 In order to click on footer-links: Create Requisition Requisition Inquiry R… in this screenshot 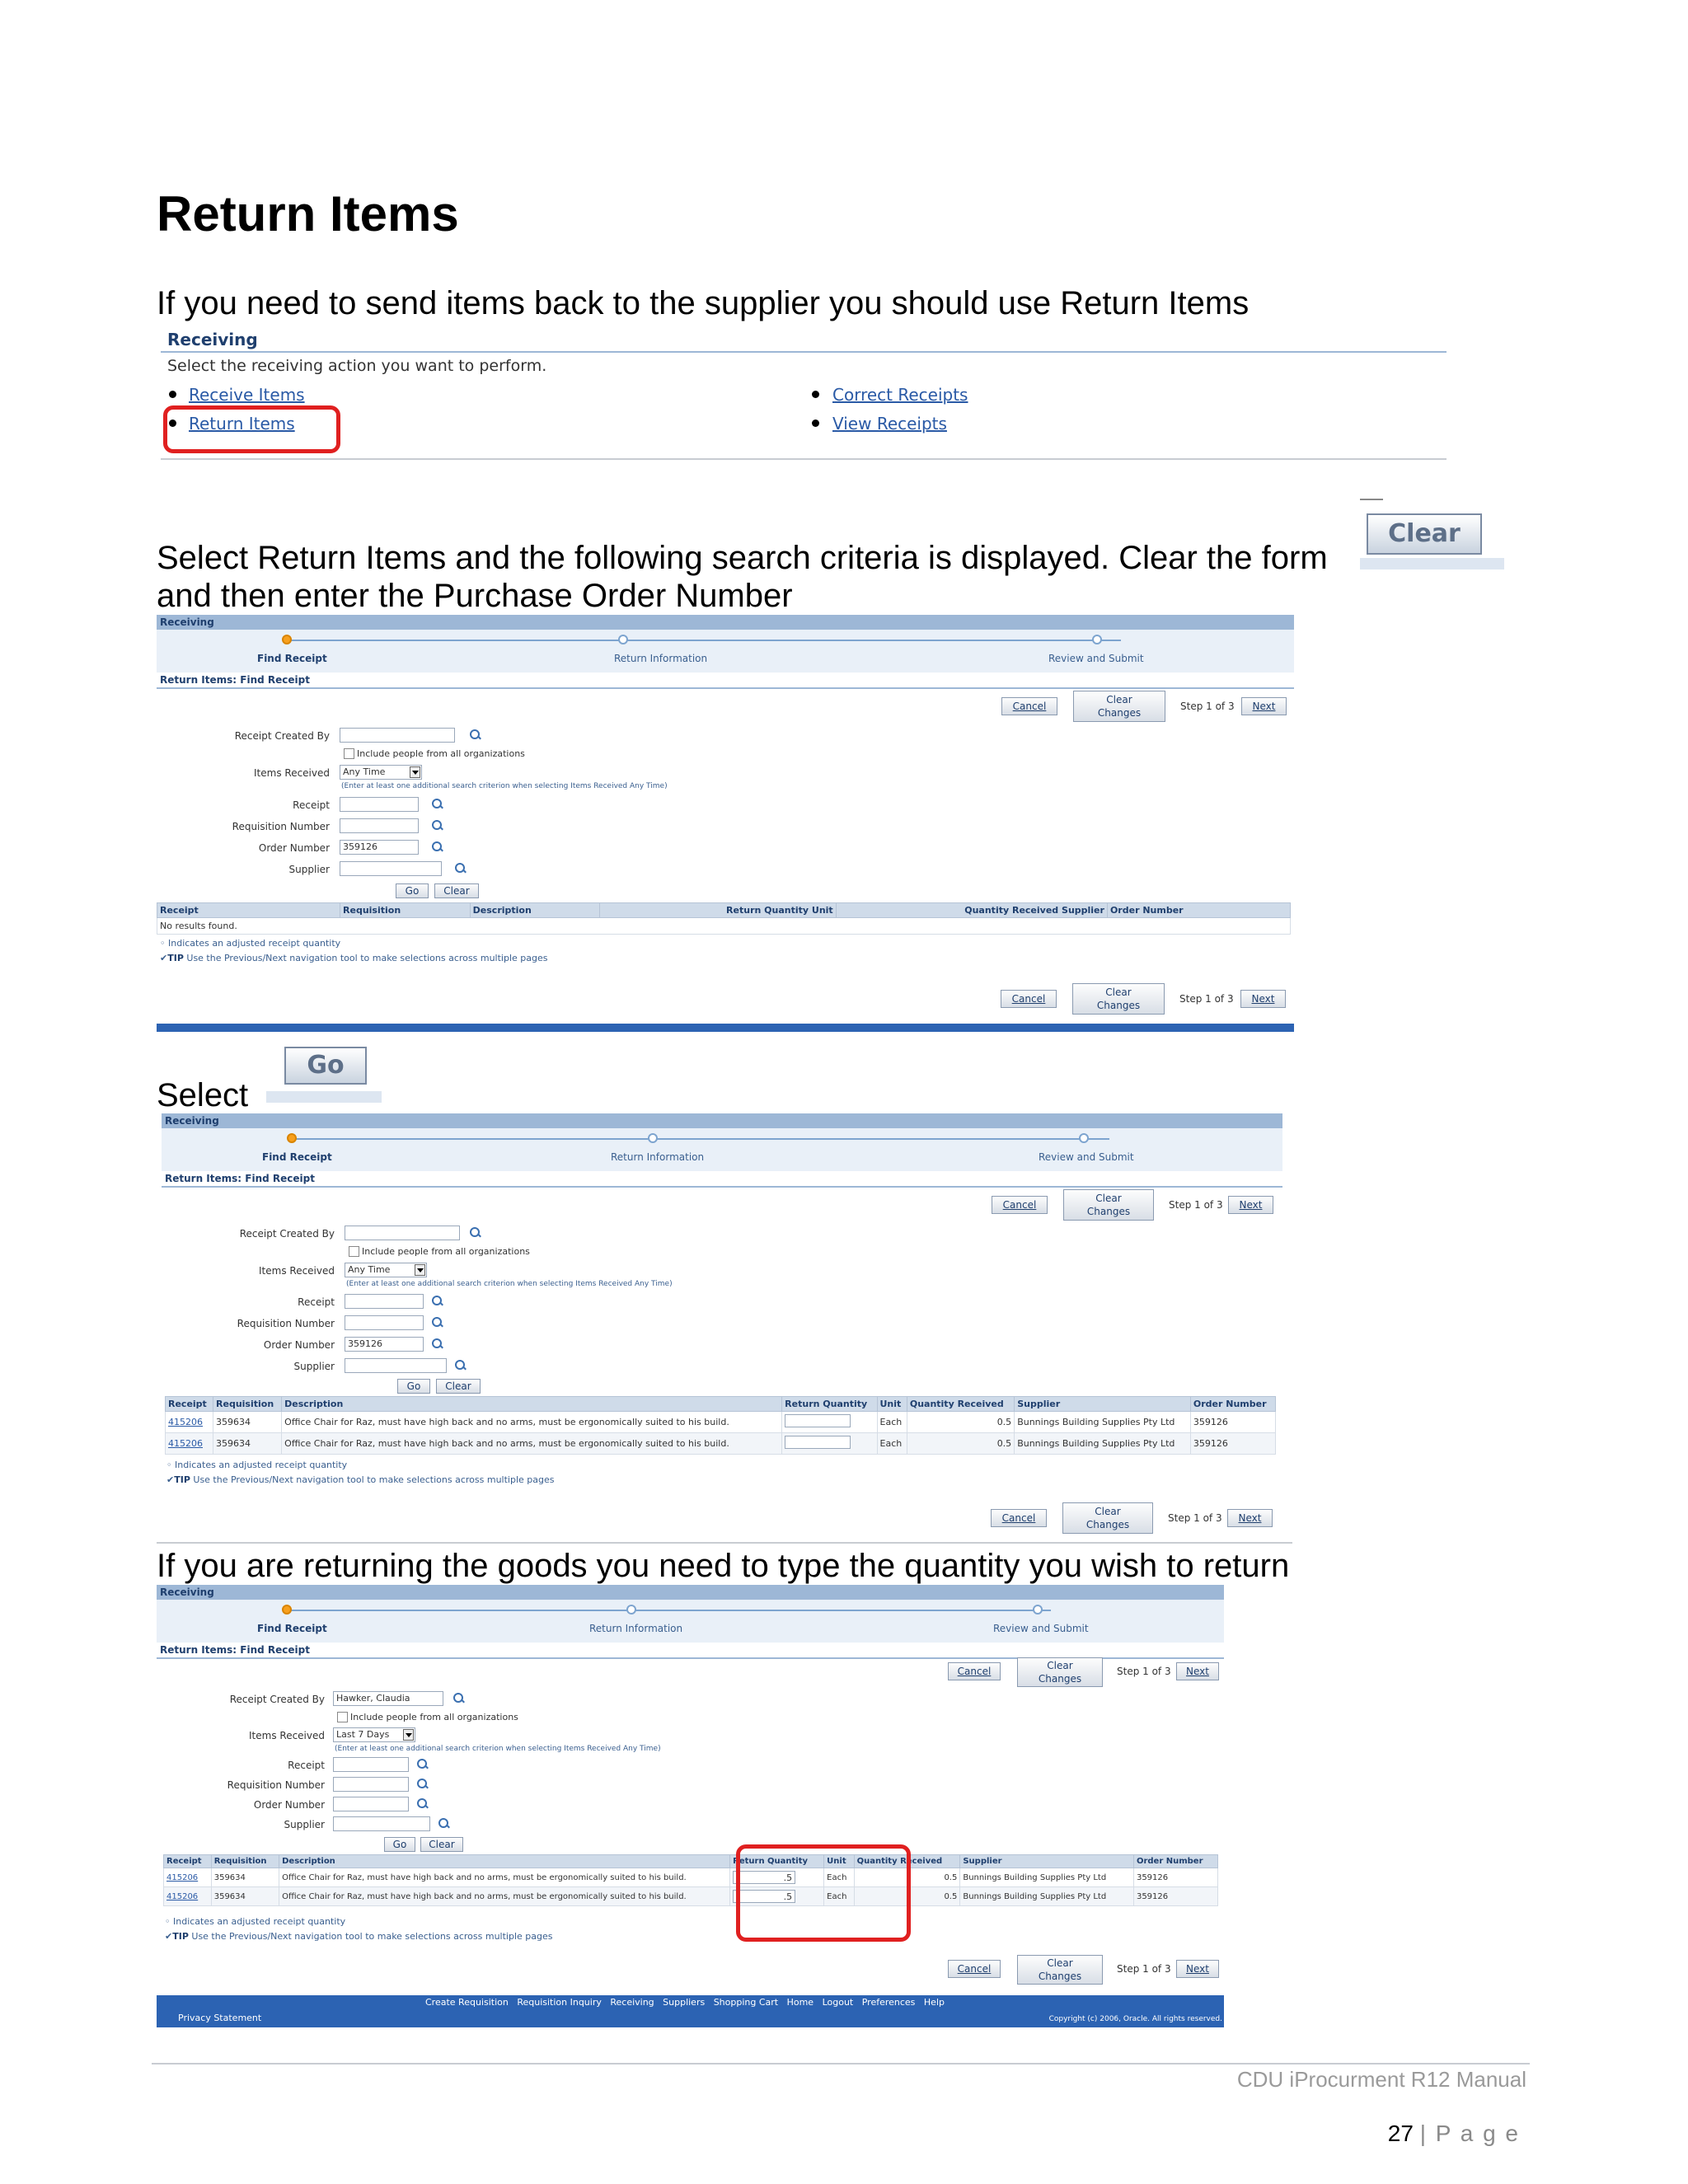, I will do `click(685, 2002)`.